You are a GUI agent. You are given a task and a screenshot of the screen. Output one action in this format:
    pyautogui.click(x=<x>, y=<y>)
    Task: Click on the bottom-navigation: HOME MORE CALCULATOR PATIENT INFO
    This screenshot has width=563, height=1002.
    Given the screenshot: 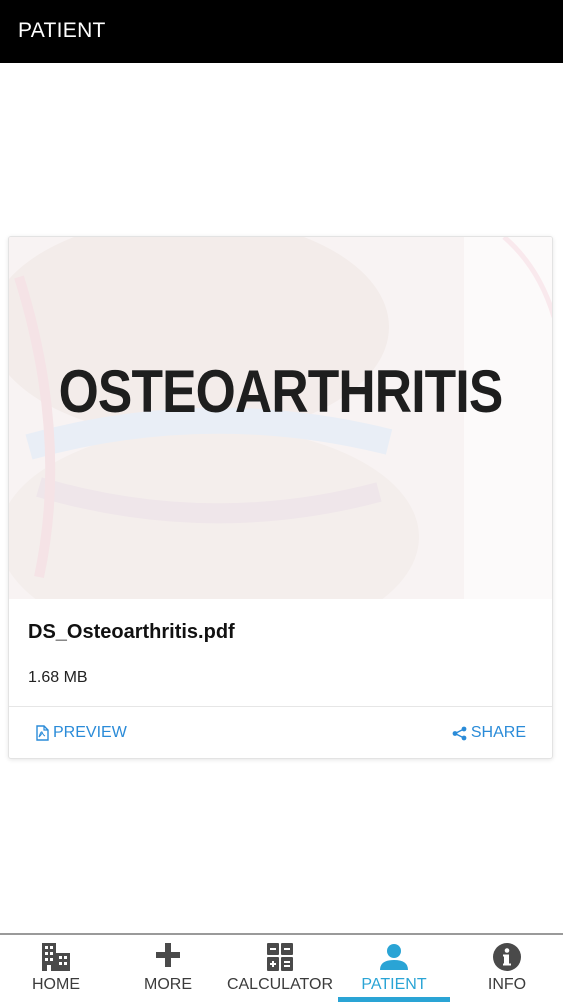 What is the action you would take?
    pyautogui.click(x=281, y=967)
    